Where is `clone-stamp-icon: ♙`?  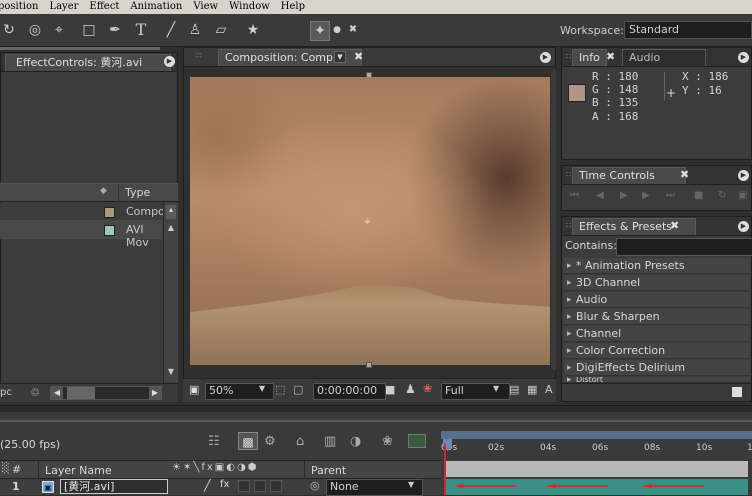
clone-stamp-icon: ♙ is located at coordinates (195, 30).